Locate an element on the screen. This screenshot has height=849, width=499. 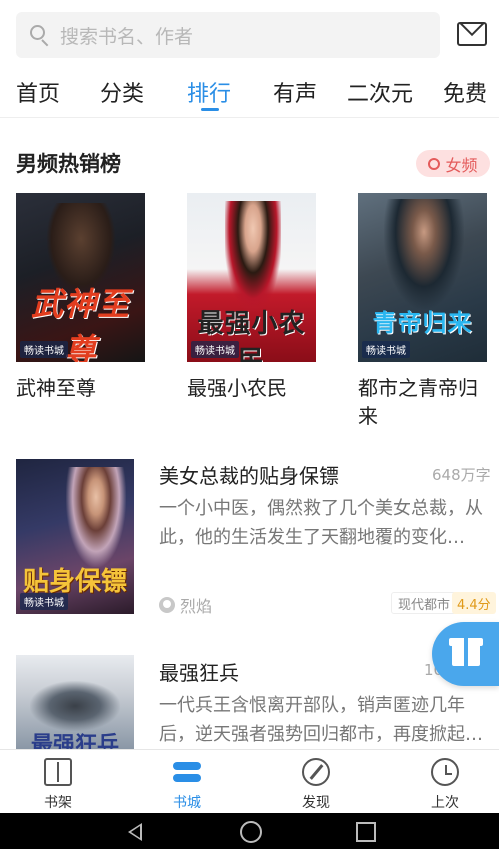
recent-apps-icon is located at coordinates (366, 832).